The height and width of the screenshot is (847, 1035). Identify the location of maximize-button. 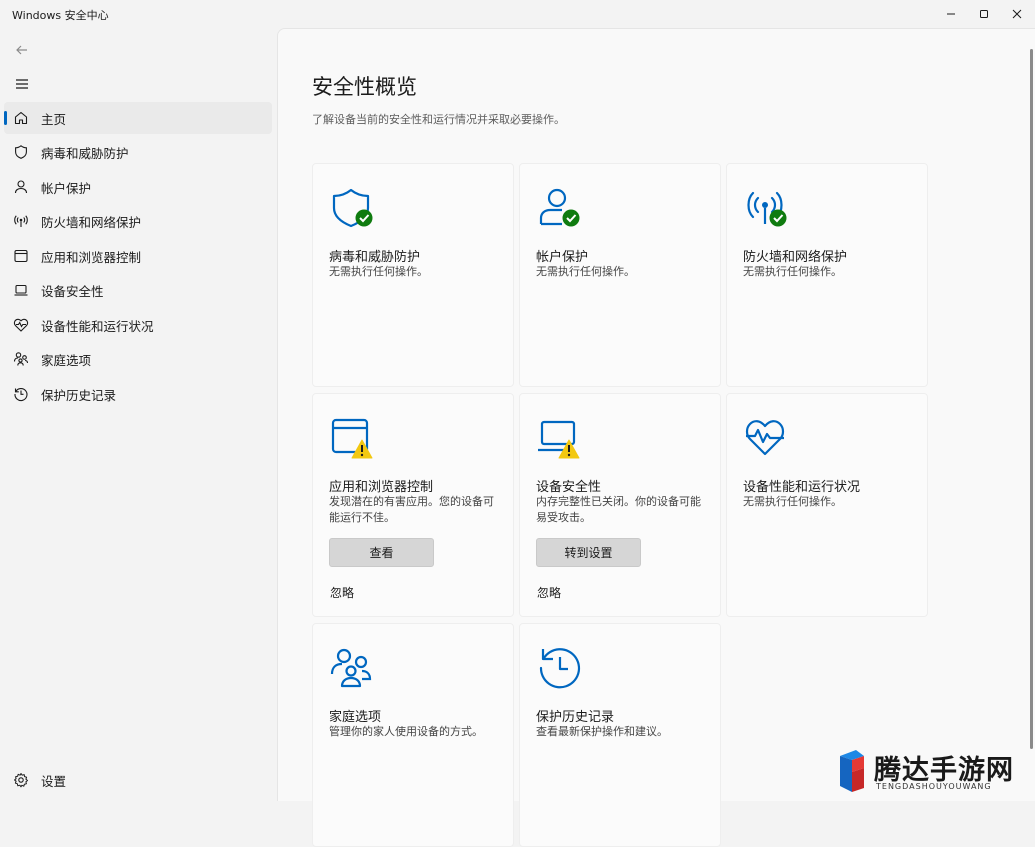
(984, 14).